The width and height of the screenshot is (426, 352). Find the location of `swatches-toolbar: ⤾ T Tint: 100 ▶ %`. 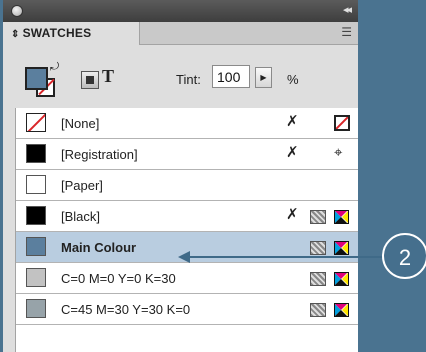

swatches-toolbar: ⤾ T Tint: 100 ▶ % is located at coordinates (180, 71).